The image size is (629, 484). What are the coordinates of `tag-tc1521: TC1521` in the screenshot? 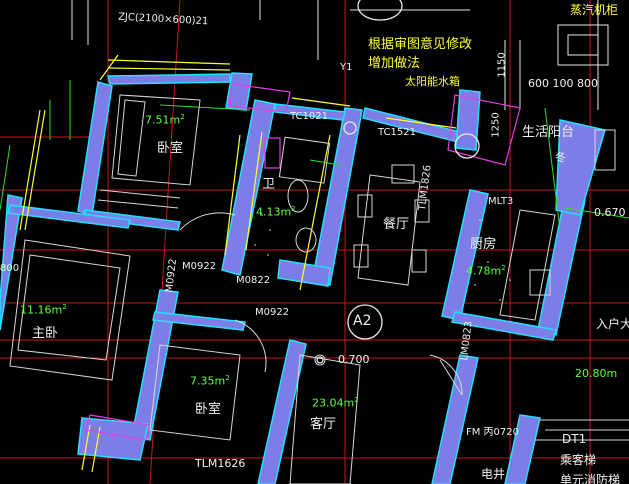 It's located at (397, 132).